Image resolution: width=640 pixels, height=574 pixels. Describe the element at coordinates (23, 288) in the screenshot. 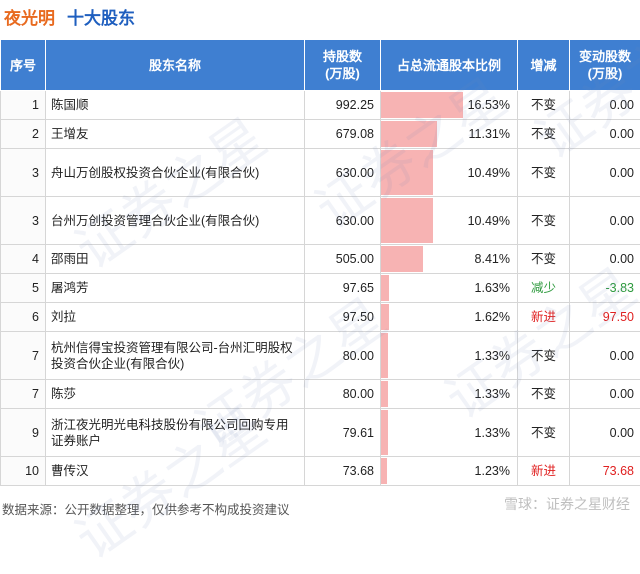

I see `row-rank: 5` at that location.